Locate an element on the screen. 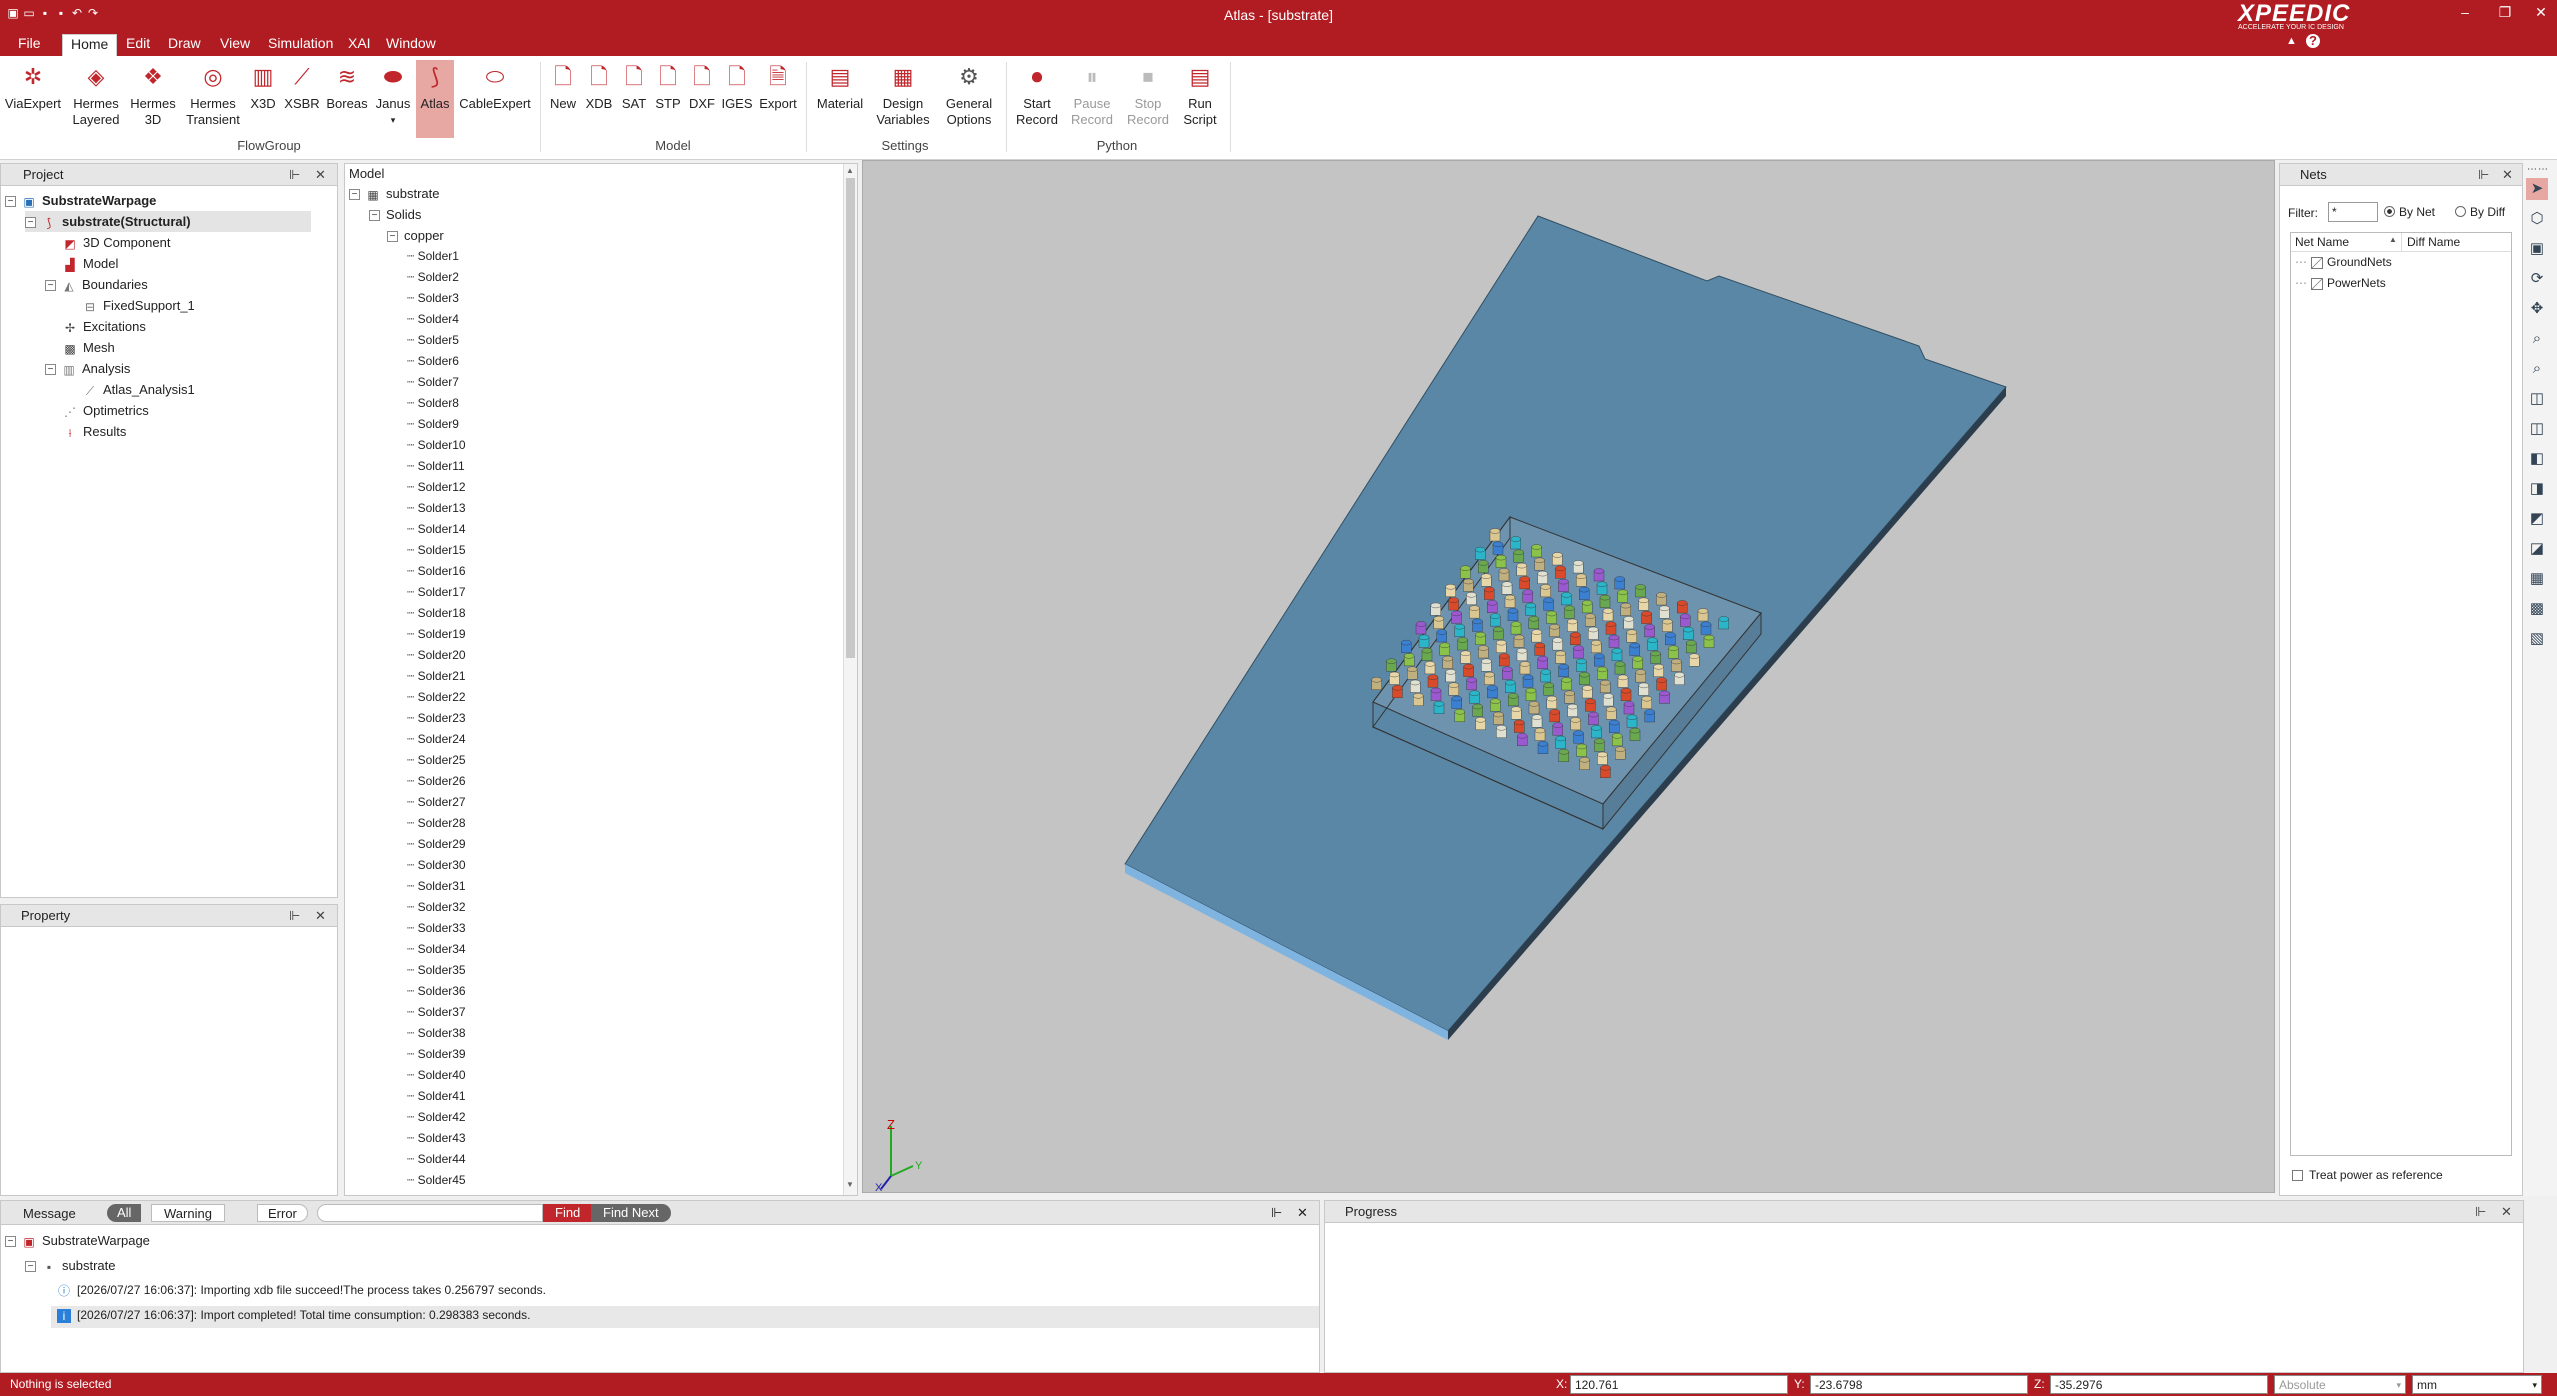 The height and width of the screenshot is (1396, 2557). model-tree-scrollbar: ▲ ▼ is located at coordinates (850, 679).